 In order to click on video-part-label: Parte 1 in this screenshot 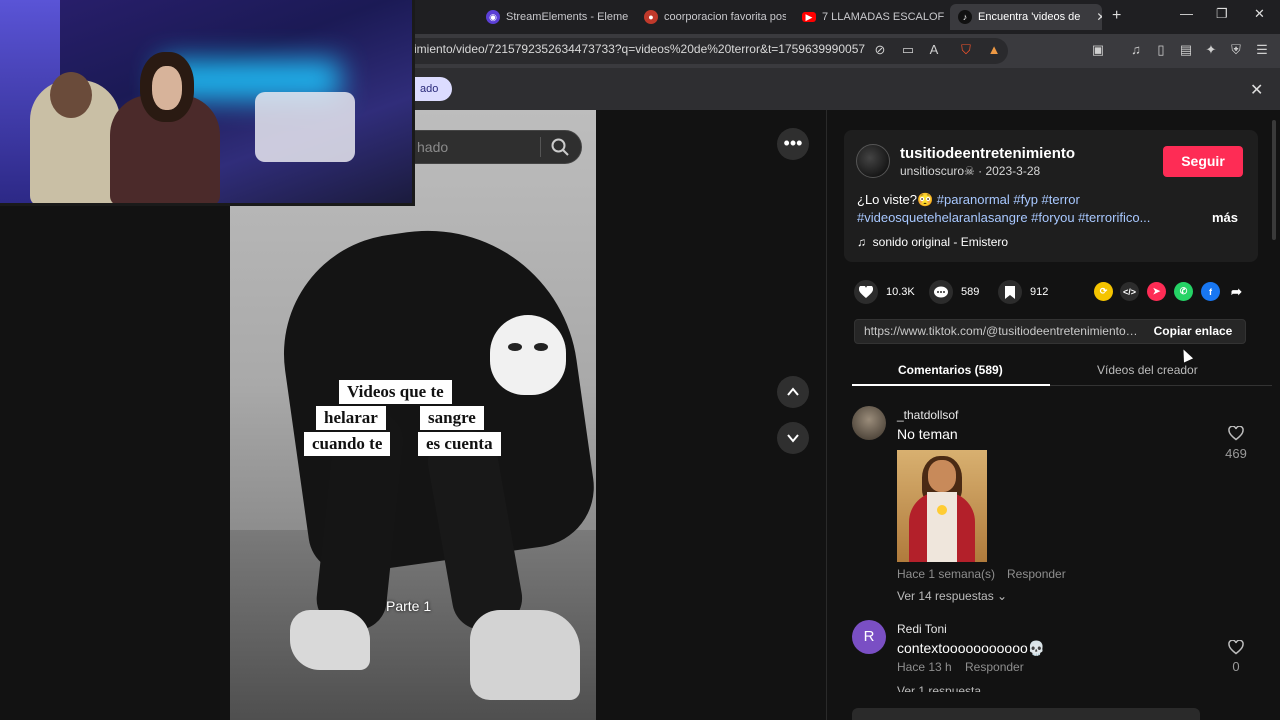, I will do `click(409, 606)`.